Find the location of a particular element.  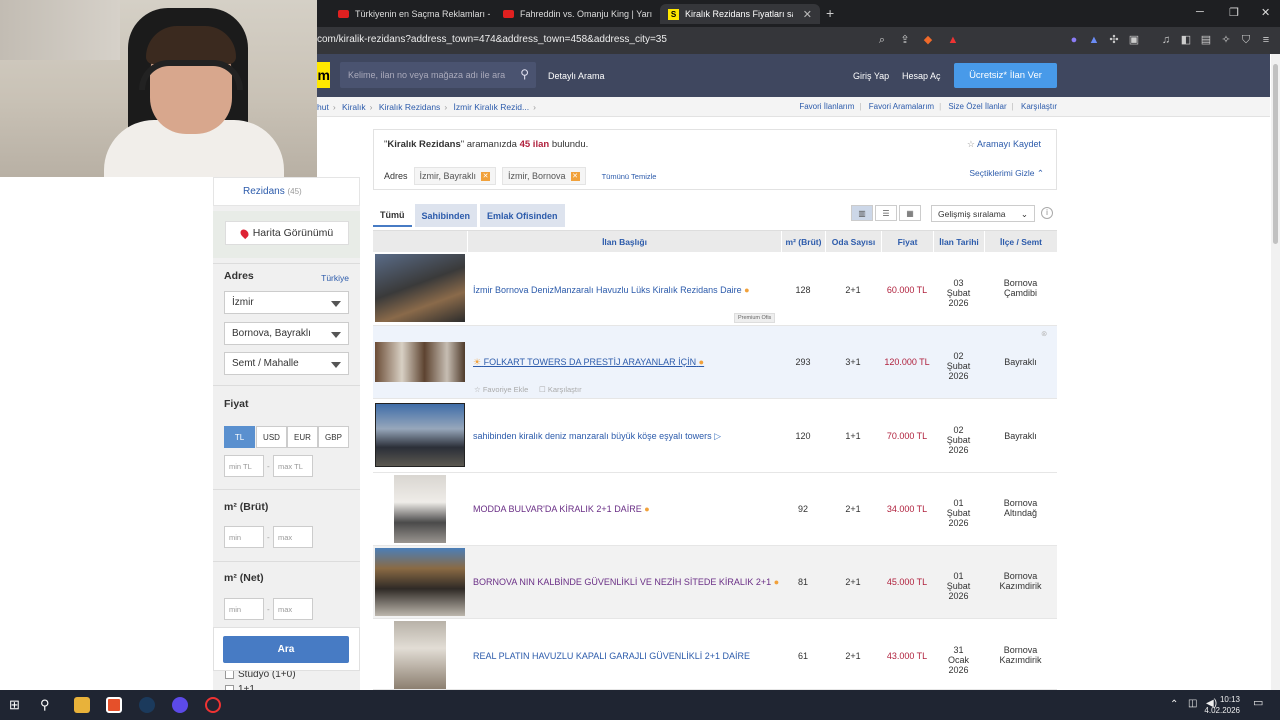

currency-tl: TL is located at coordinates (239, 437).